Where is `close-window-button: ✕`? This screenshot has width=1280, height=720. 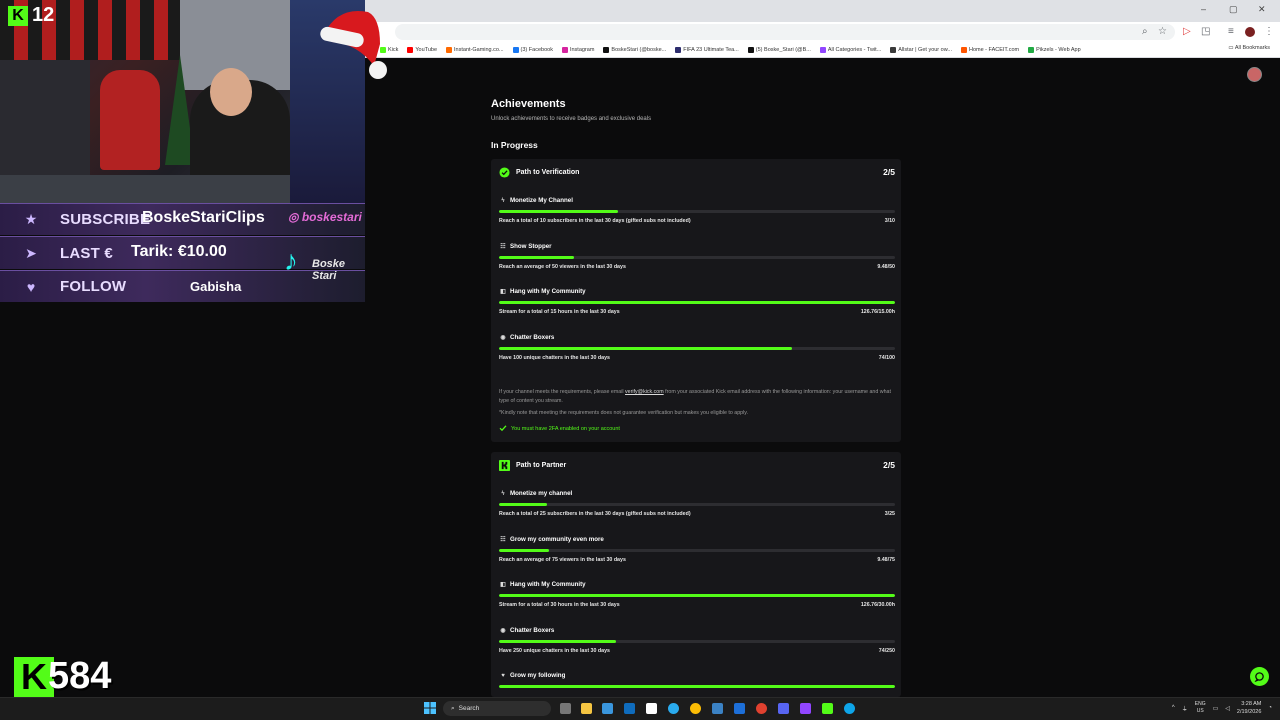
close-window-button: ✕ is located at coordinates (1262, 9).